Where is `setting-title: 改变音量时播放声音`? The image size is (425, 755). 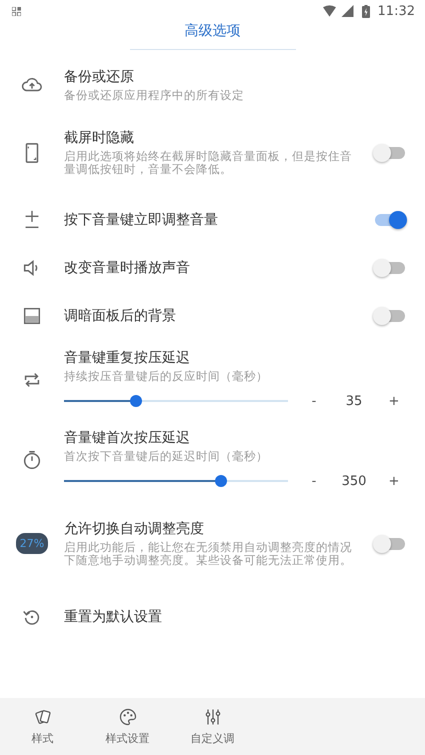
setting-title: 改变音量时播放声音 is located at coordinates (127, 268).